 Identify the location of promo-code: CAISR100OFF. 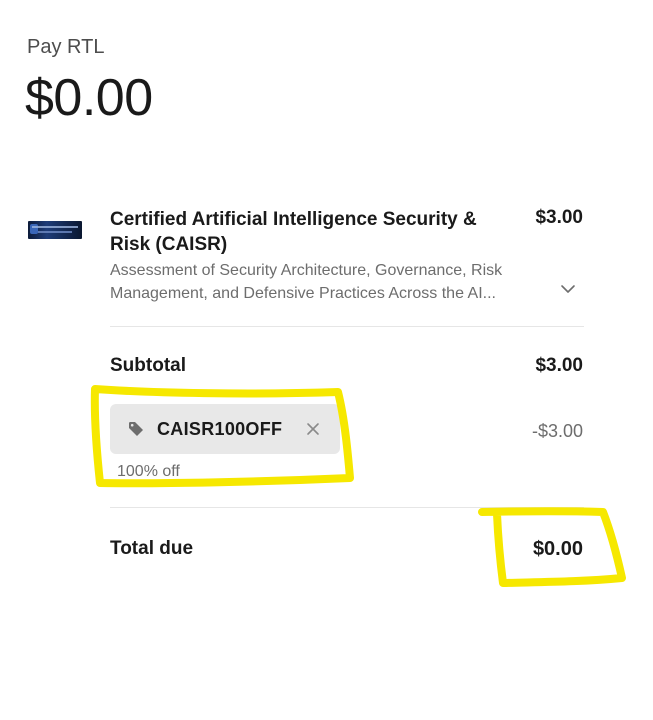
(220, 428).